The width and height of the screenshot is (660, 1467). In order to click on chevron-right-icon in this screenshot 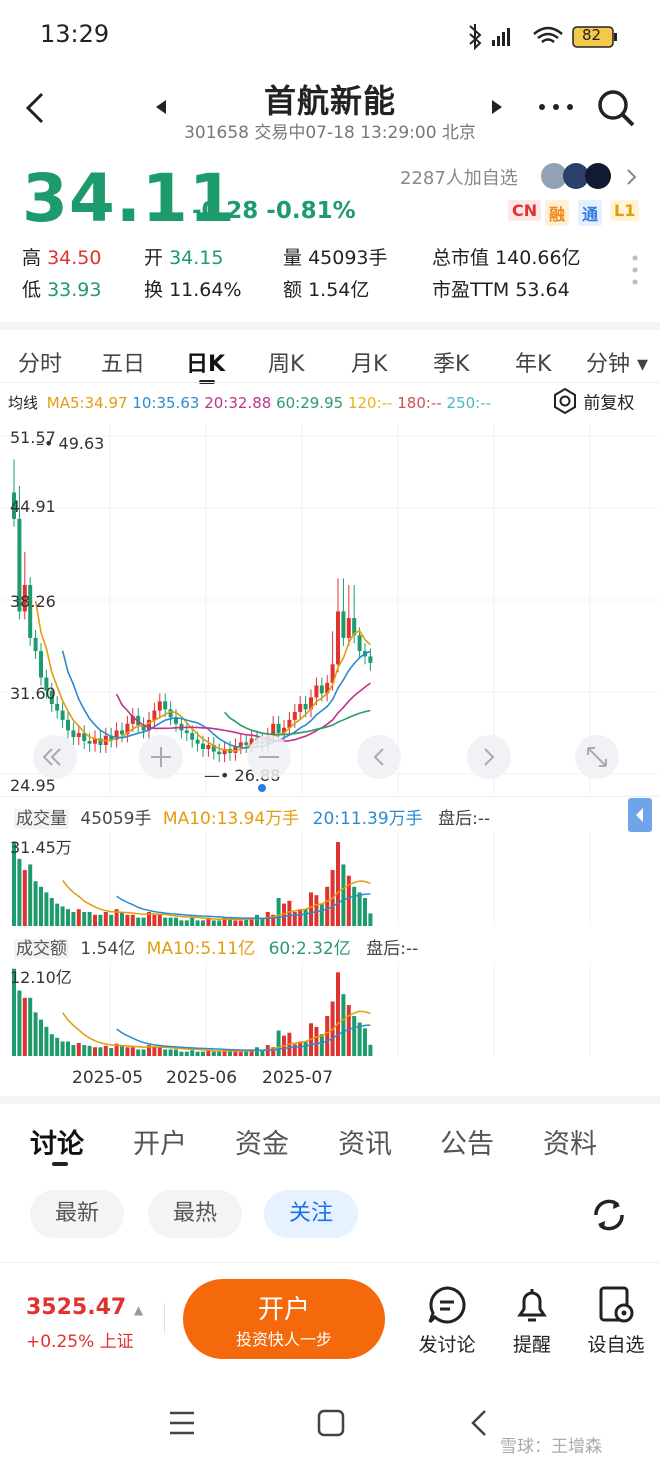, I will do `click(632, 177)`.